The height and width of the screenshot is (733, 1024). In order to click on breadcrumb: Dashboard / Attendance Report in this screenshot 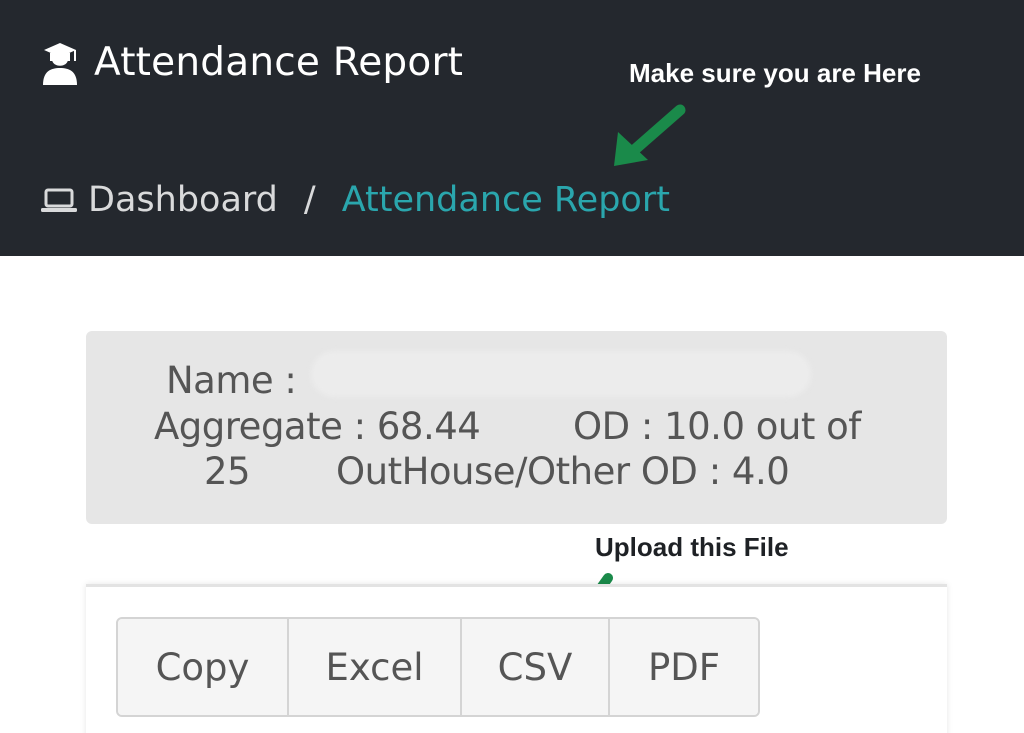, I will do `click(355, 200)`.